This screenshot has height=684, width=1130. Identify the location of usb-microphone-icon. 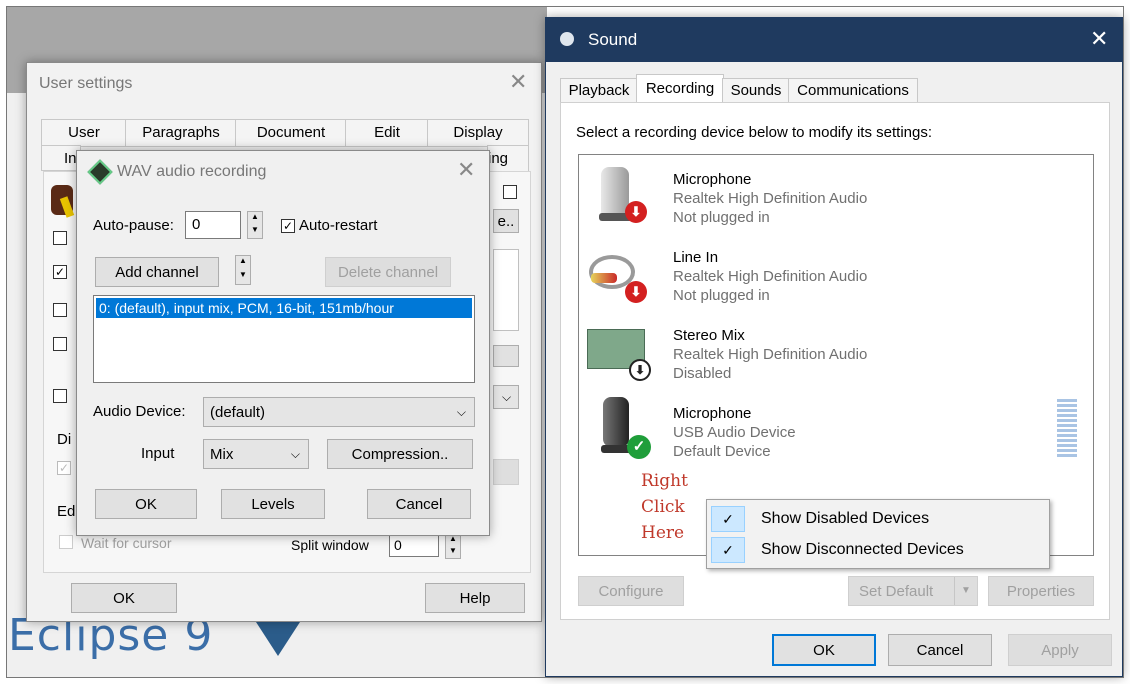
(616, 422).